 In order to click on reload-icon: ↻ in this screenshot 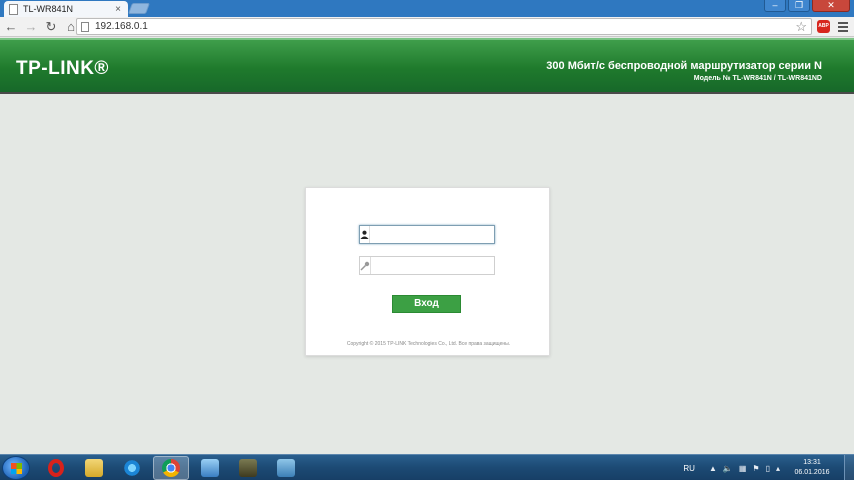, I will do `click(51, 27)`.